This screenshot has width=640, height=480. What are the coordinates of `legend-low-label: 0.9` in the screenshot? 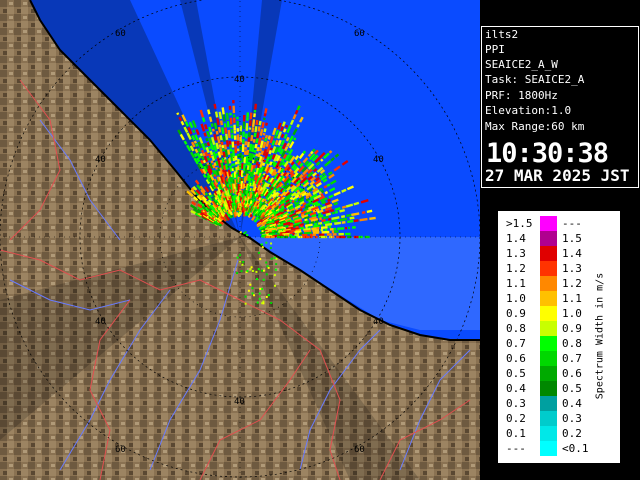 It's located at (516, 313).